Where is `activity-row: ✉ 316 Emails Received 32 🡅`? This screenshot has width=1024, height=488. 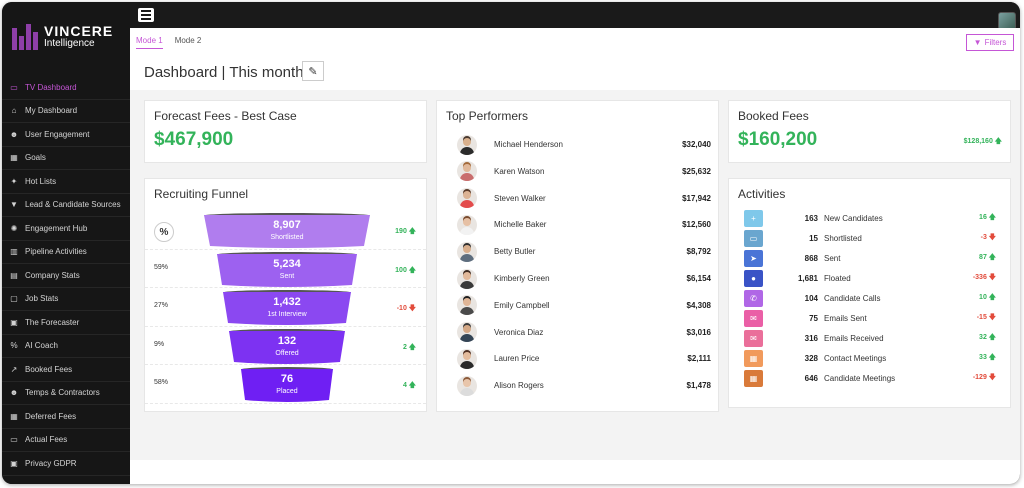
activity-row: ✉ 316 Emails Received 32 🡅 is located at coordinates (870, 338).